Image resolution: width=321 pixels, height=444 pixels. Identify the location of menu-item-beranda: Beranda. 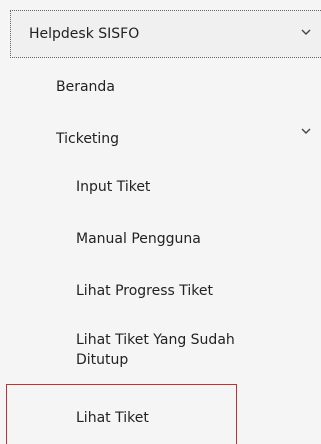
(160, 88).